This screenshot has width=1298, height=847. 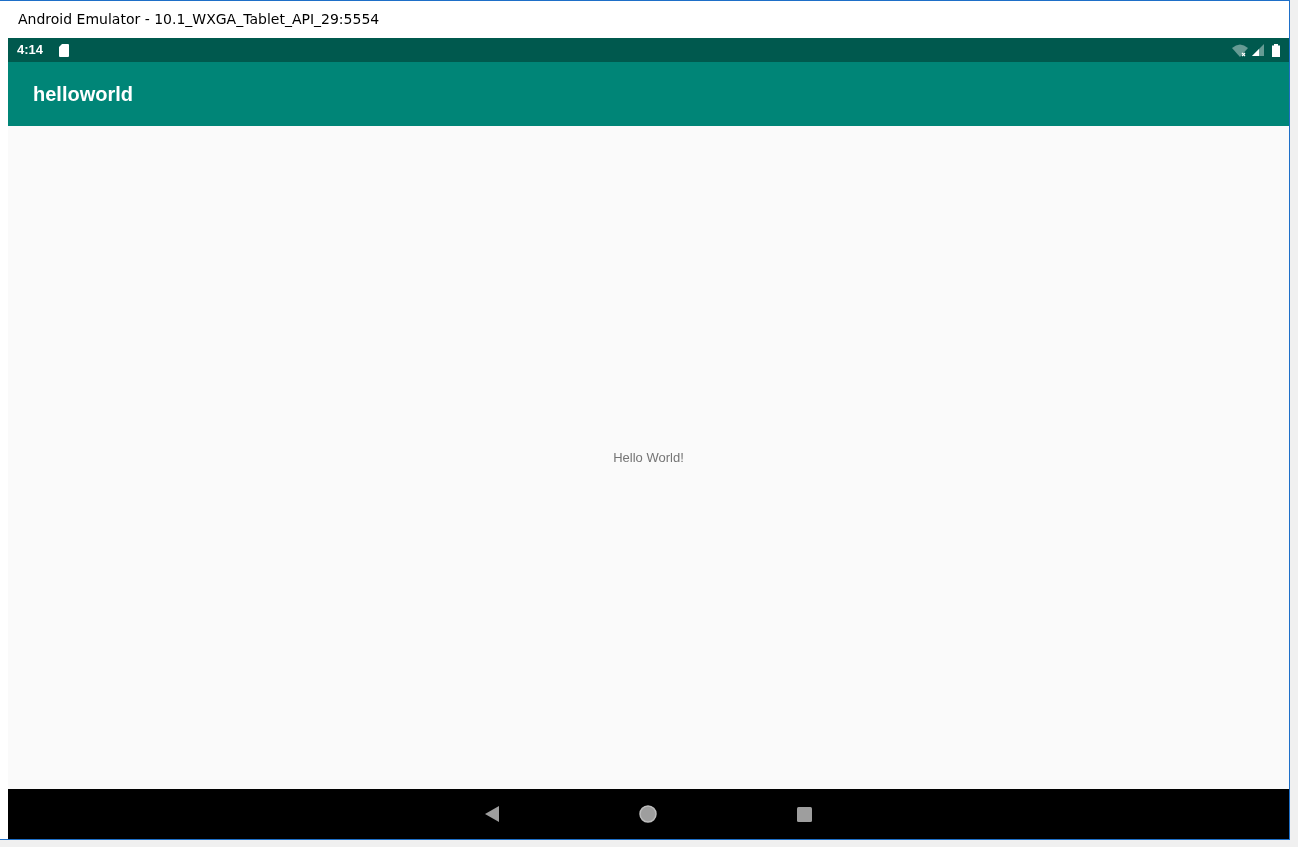 What do you see at coordinates (83, 94) in the screenshot?
I see `app-title: helloworld` at bounding box center [83, 94].